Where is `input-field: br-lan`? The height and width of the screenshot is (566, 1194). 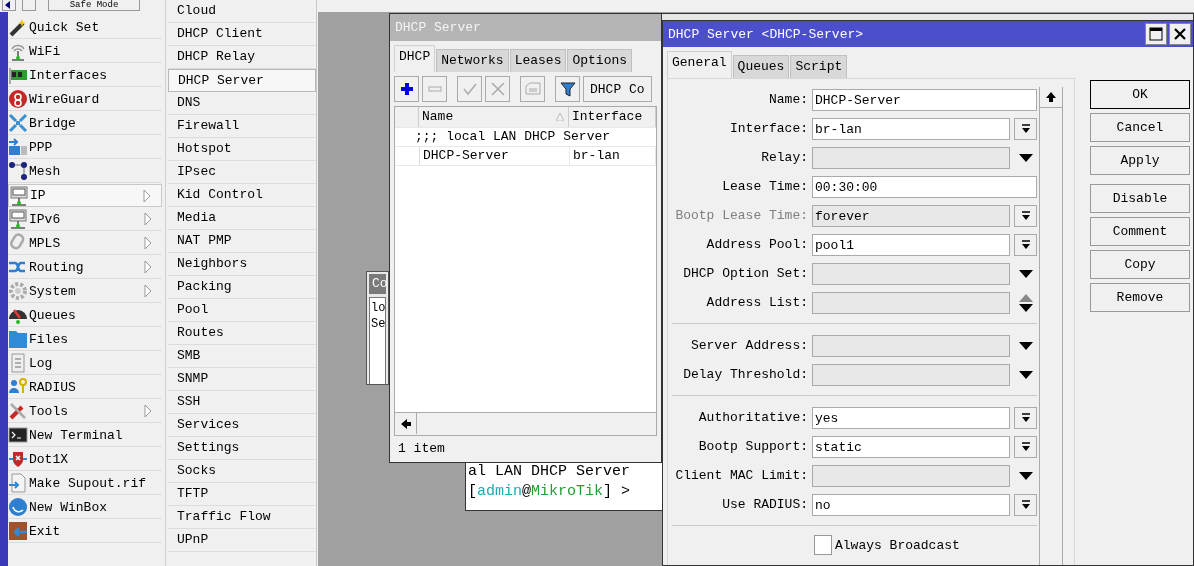
input-field: br-lan is located at coordinates (911, 128).